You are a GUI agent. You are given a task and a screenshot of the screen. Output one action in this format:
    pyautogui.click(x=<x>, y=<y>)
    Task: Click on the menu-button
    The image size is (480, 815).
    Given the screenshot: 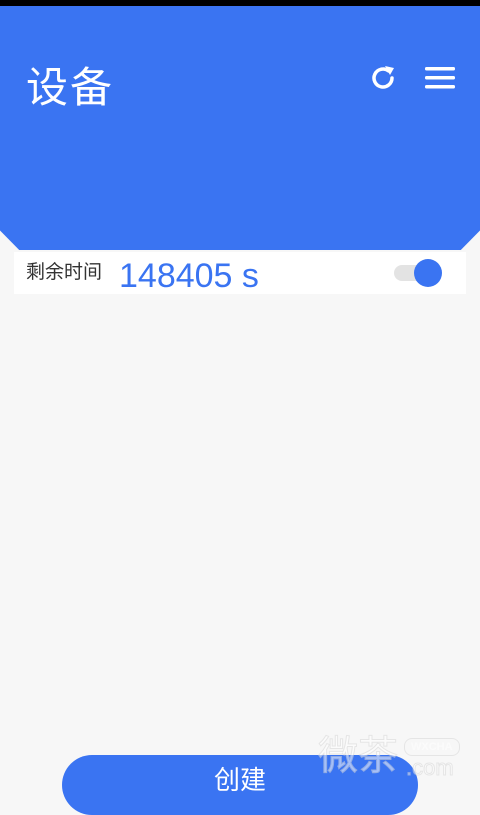 What is the action you would take?
    pyautogui.click(x=440, y=78)
    